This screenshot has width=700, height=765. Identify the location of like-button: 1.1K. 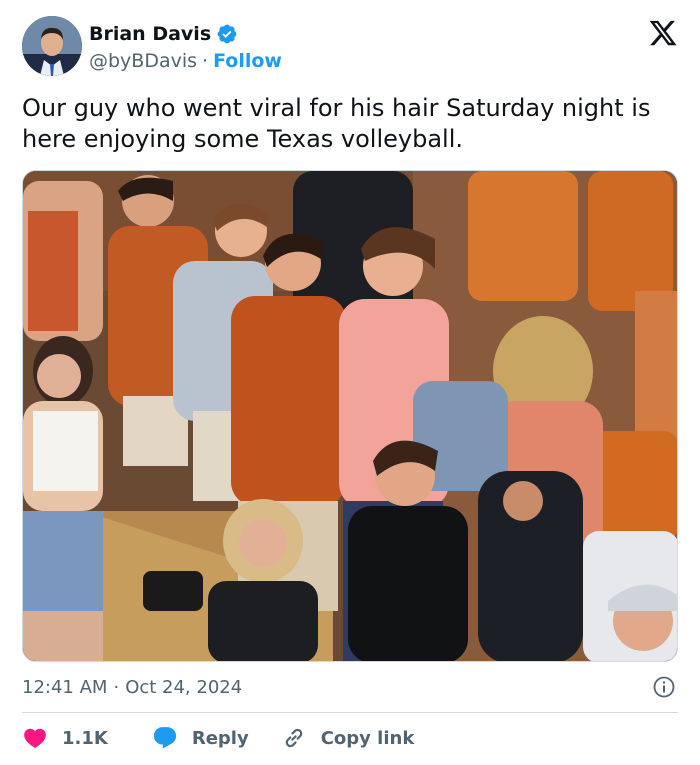
(65, 738).